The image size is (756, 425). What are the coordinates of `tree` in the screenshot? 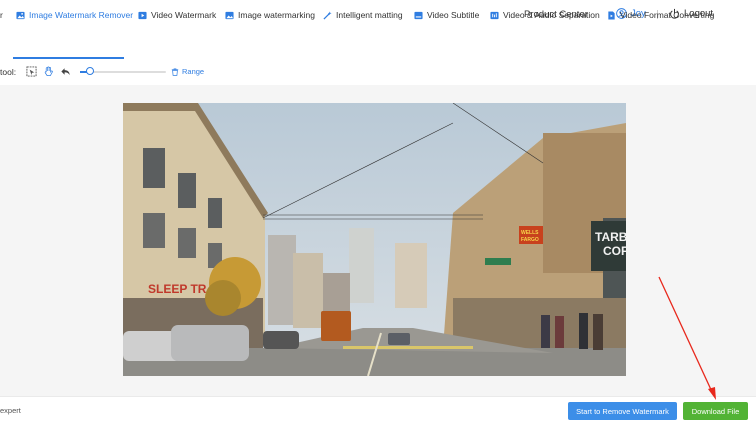 It's located at (223, 298).